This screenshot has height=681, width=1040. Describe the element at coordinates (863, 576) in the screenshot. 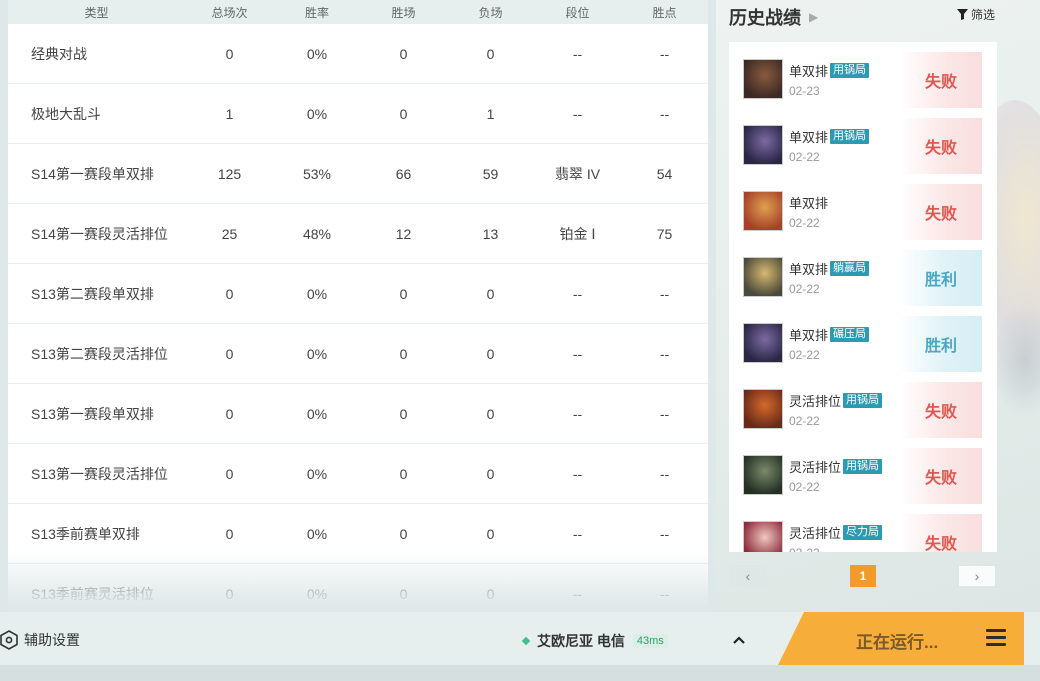

I see `pager-current-page: 1` at that location.